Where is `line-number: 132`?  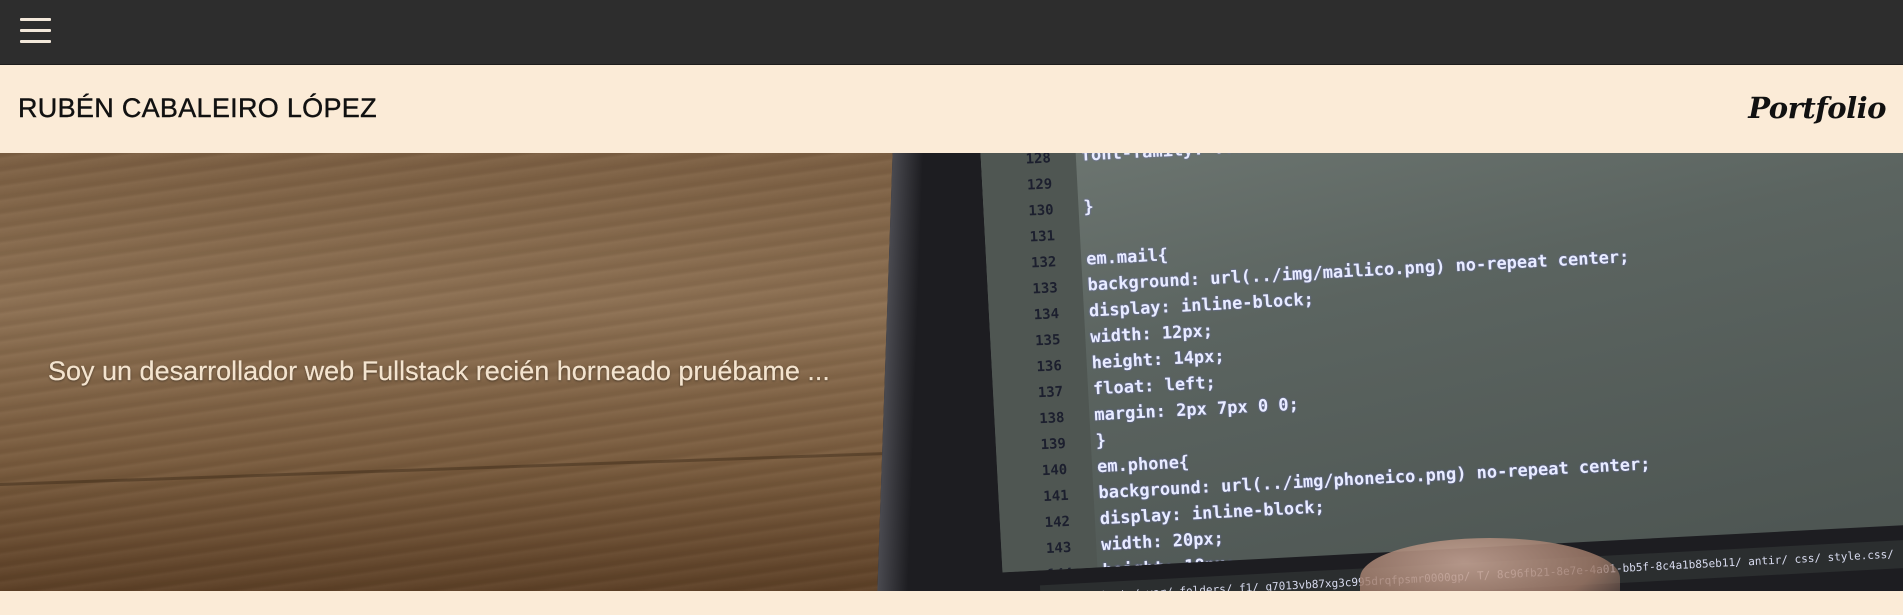 line-number: 132 is located at coordinates (1043, 263).